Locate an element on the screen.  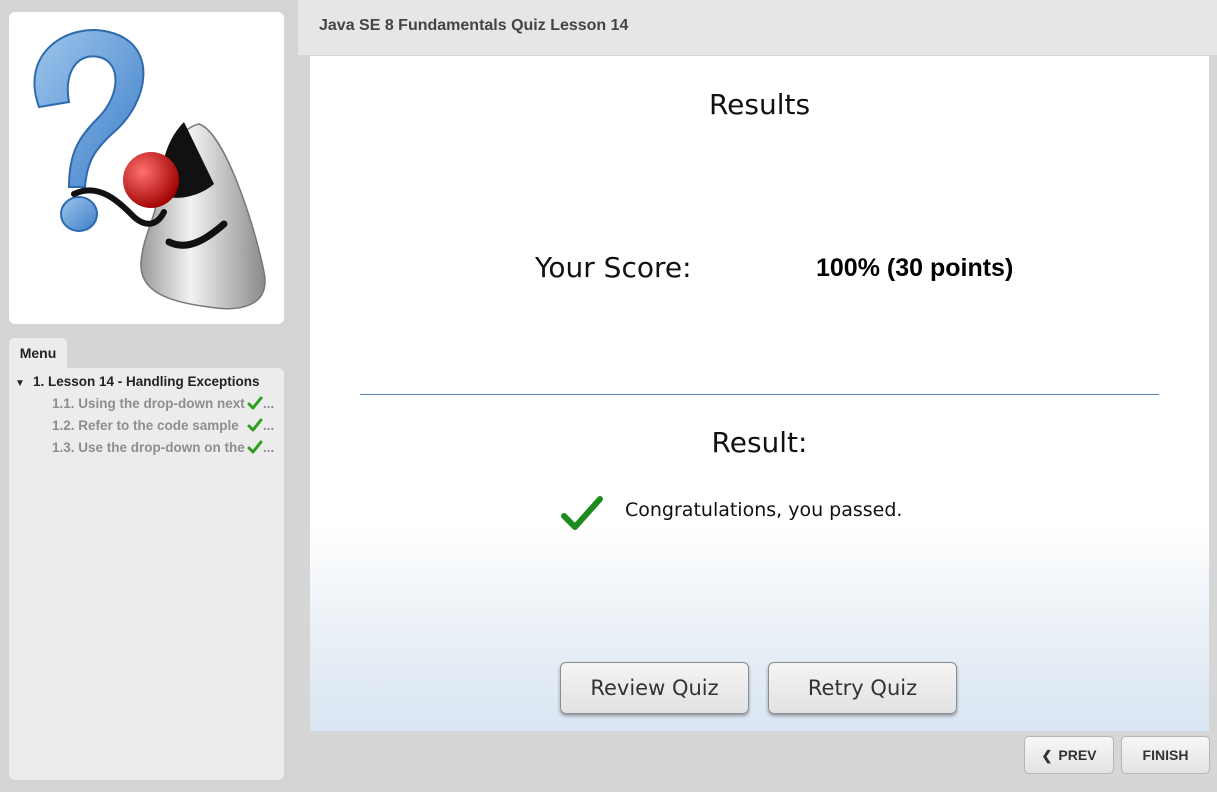
divider is located at coordinates (759, 394).